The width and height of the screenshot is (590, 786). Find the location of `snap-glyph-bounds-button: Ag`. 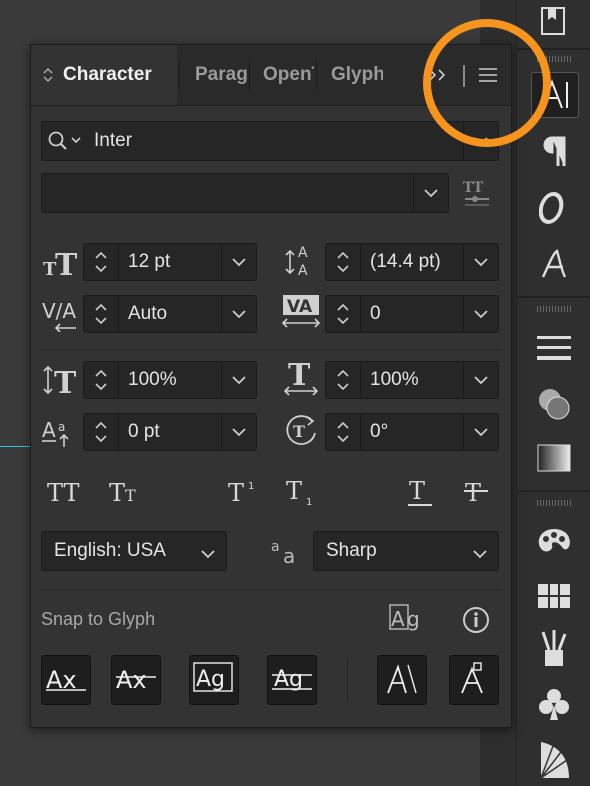

snap-glyph-bounds-button: Ag is located at coordinates (214, 680).